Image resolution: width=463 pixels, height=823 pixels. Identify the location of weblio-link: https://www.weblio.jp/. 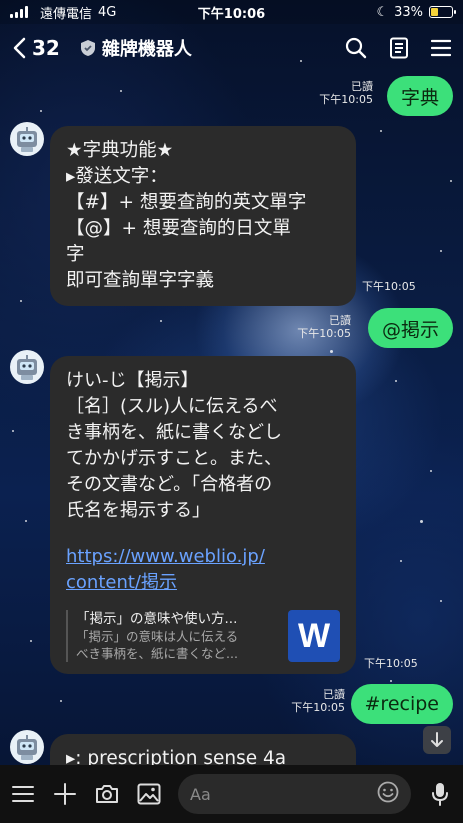
(203, 557).